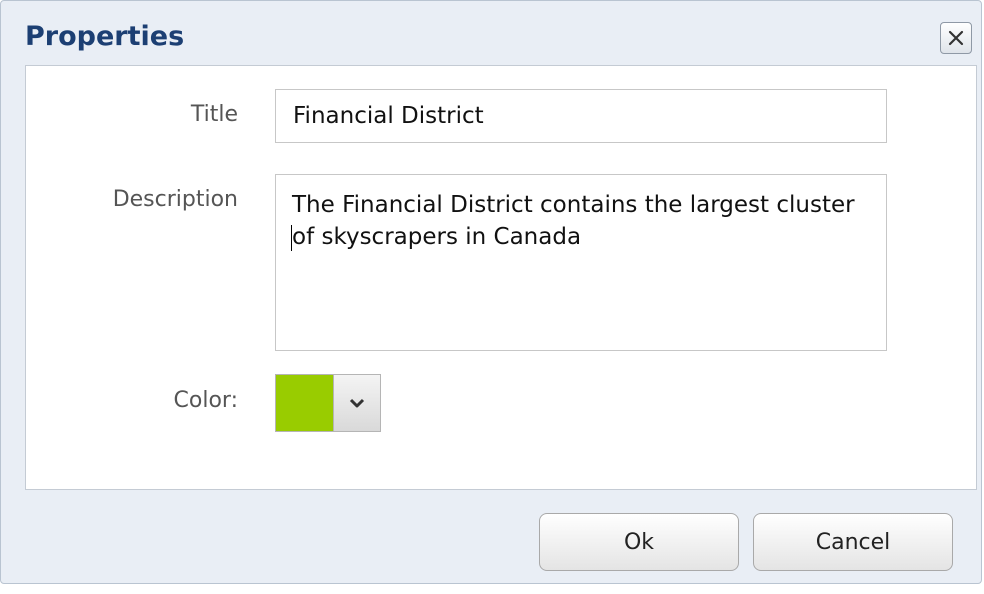 The height and width of the screenshot is (594, 984). I want to click on close-icon, so click(956, 38).